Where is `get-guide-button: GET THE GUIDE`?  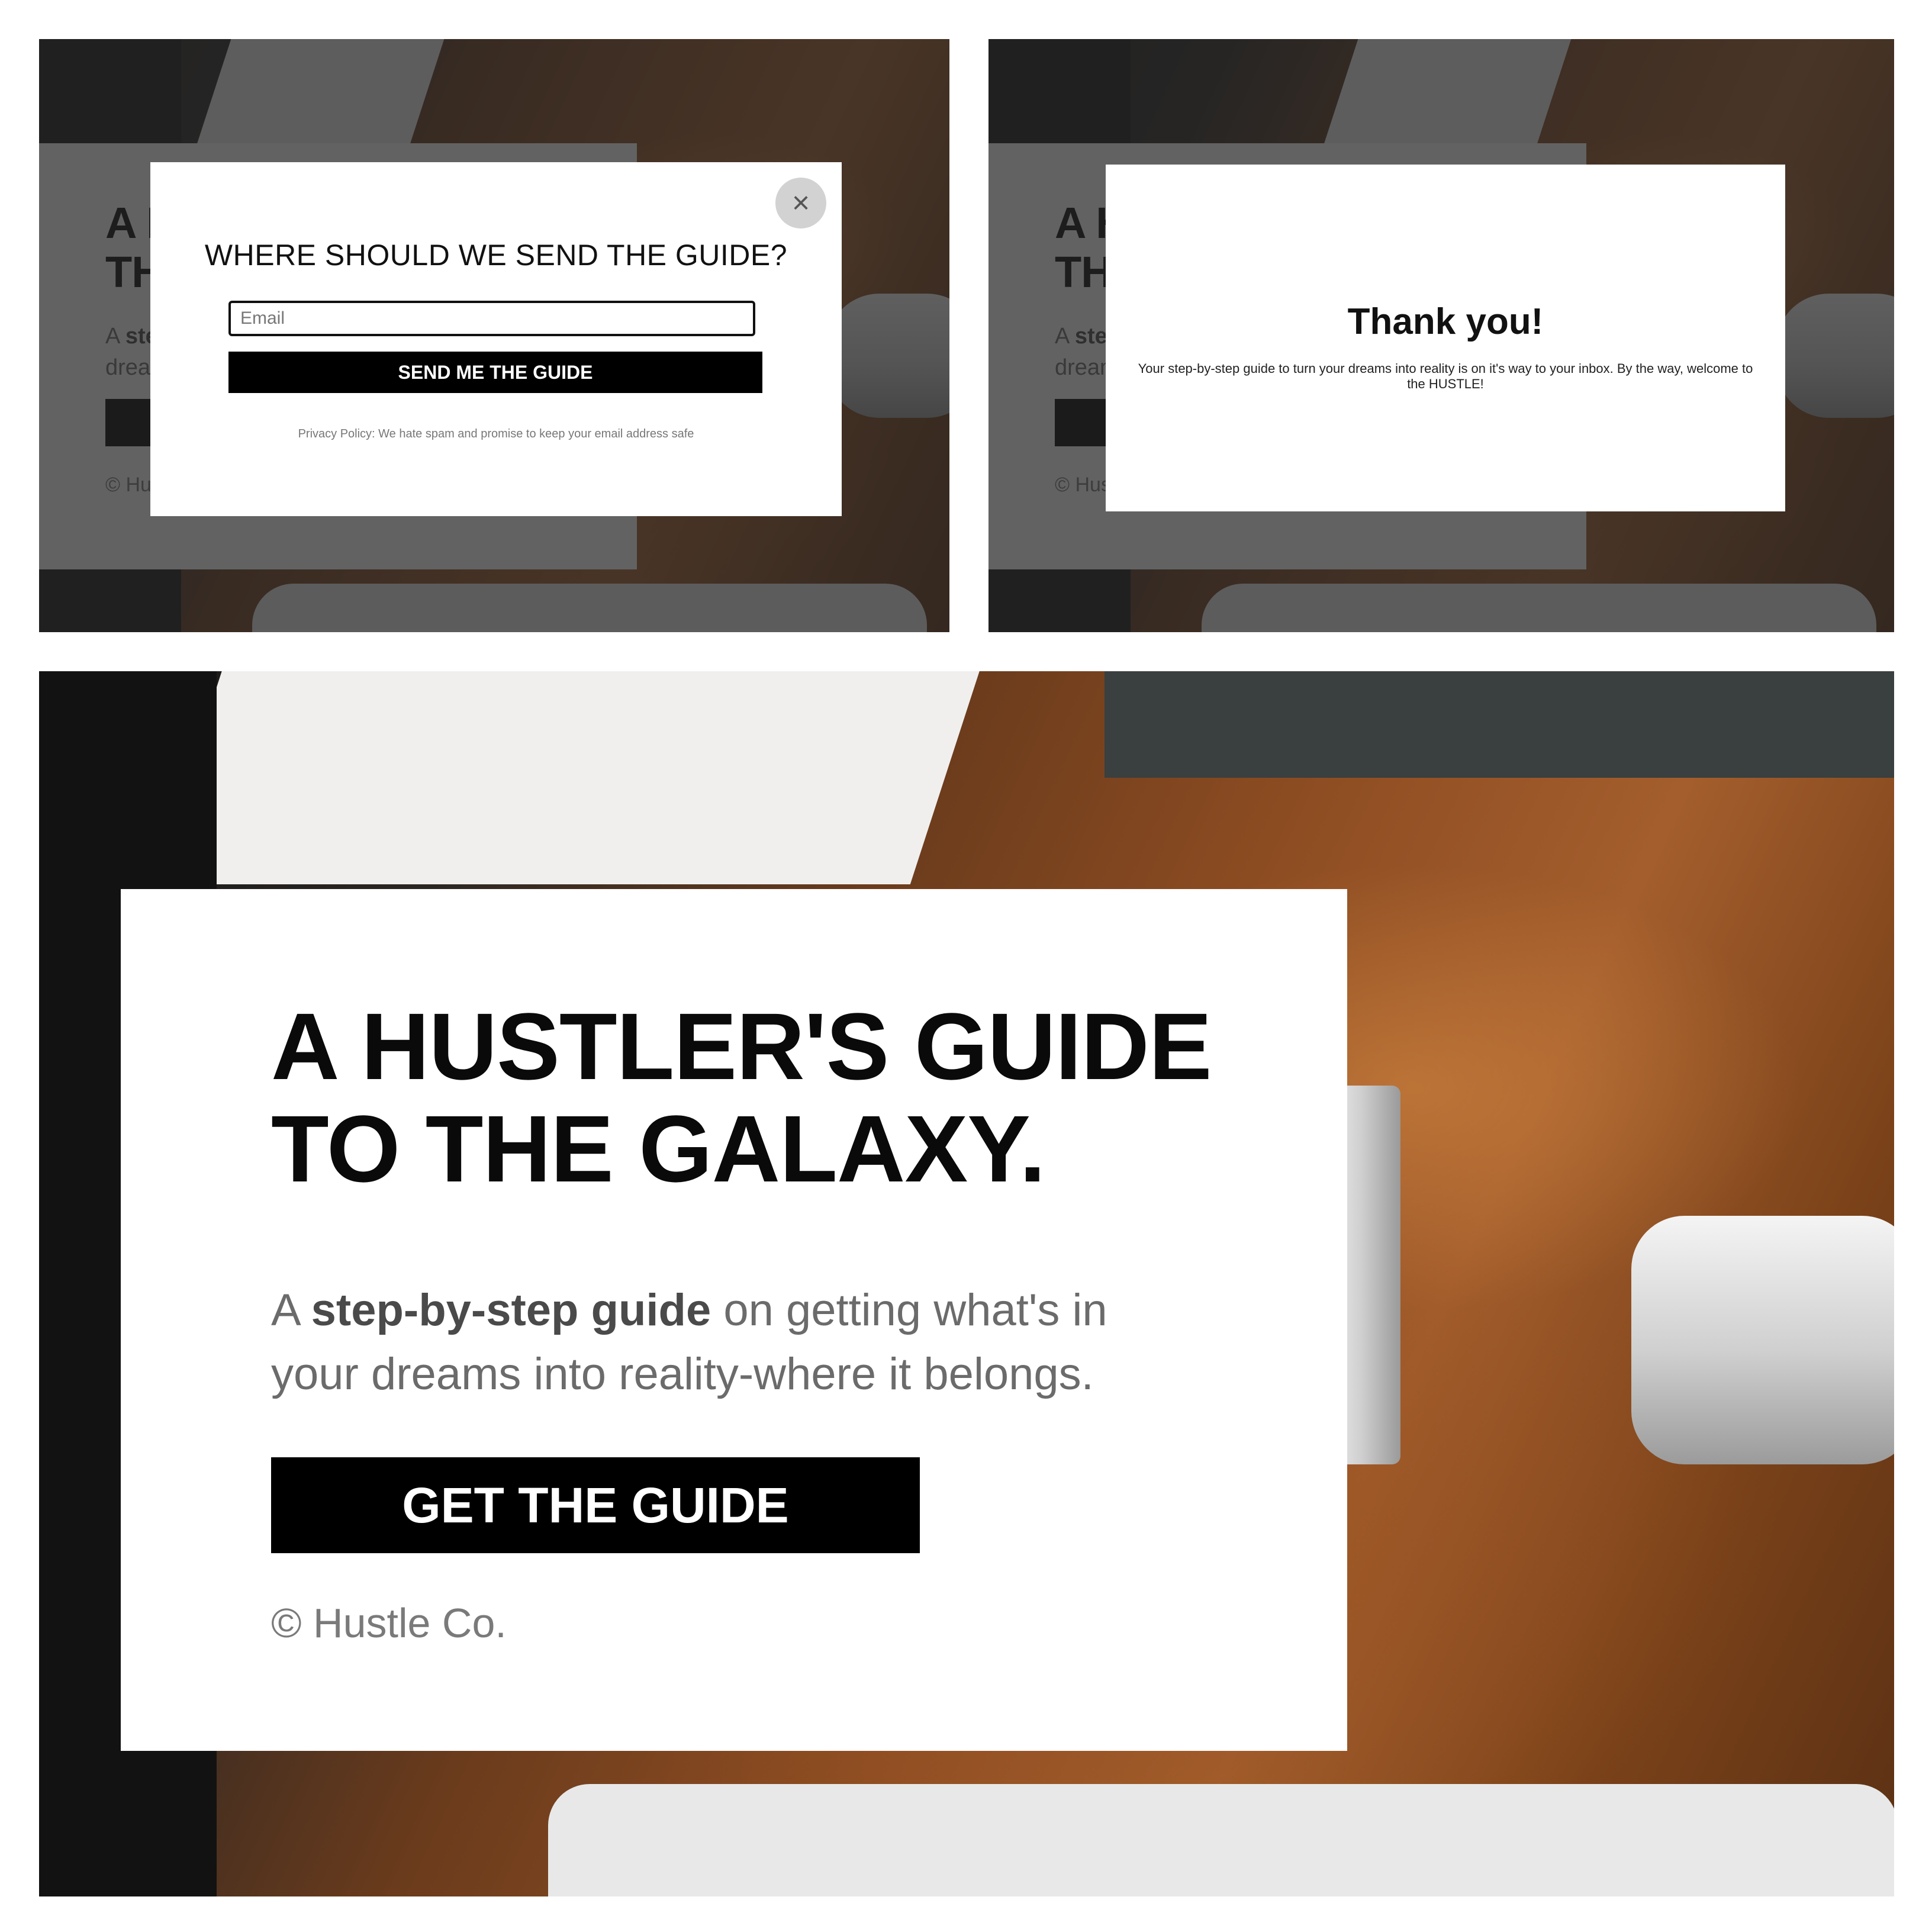 get-guide-button: GET THE GUIDE is located at coordinates (595, 1505).